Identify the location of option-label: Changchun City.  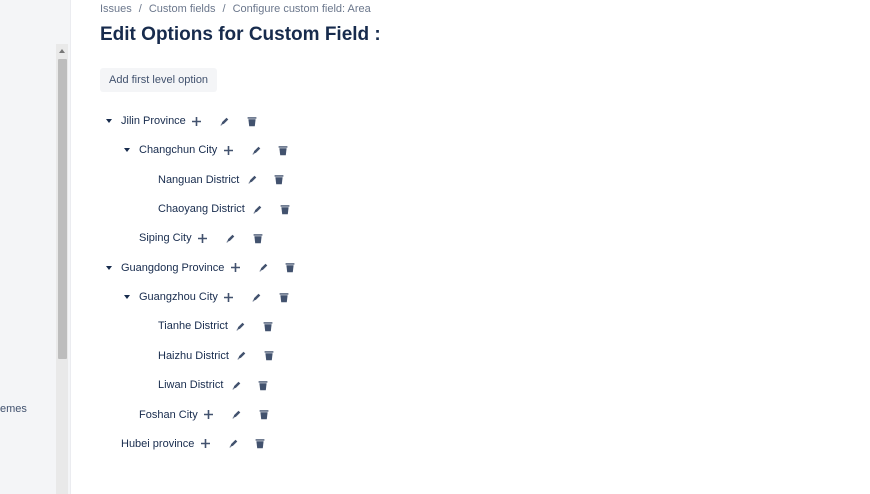
(178, 150).